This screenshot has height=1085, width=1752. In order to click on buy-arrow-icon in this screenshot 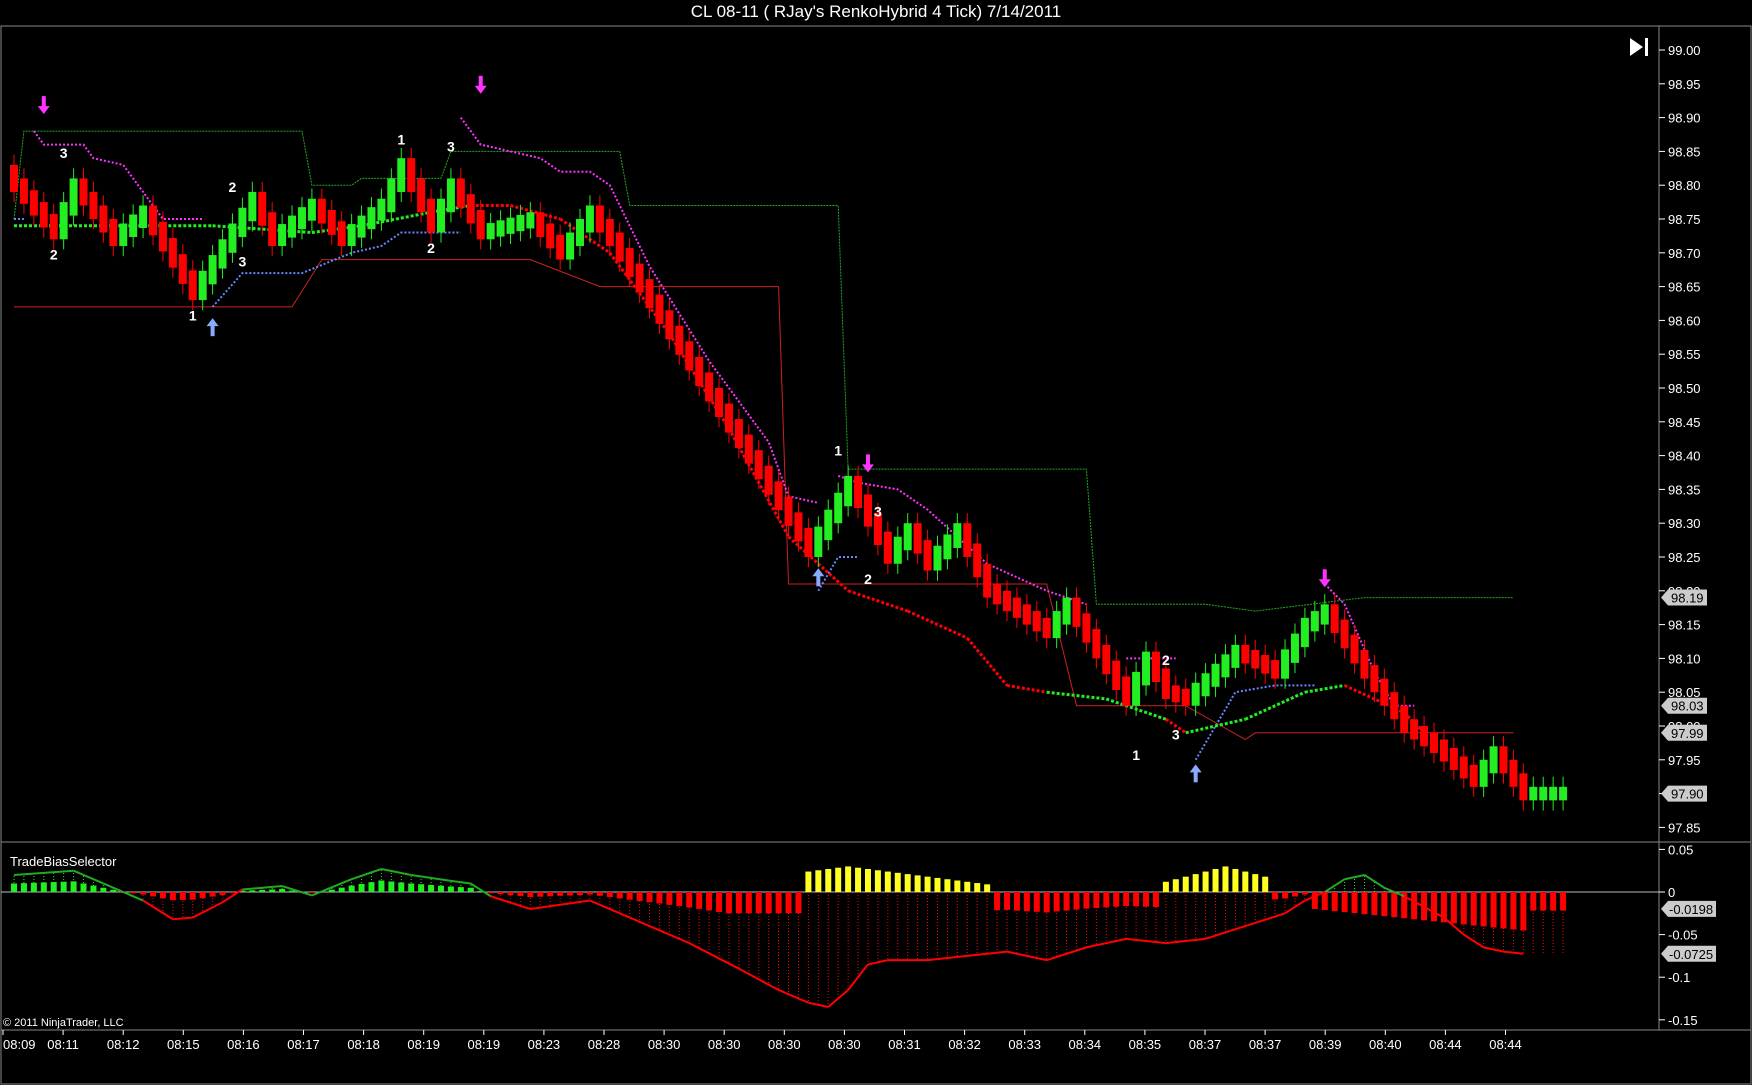, I will do `click(1195, 773)`.